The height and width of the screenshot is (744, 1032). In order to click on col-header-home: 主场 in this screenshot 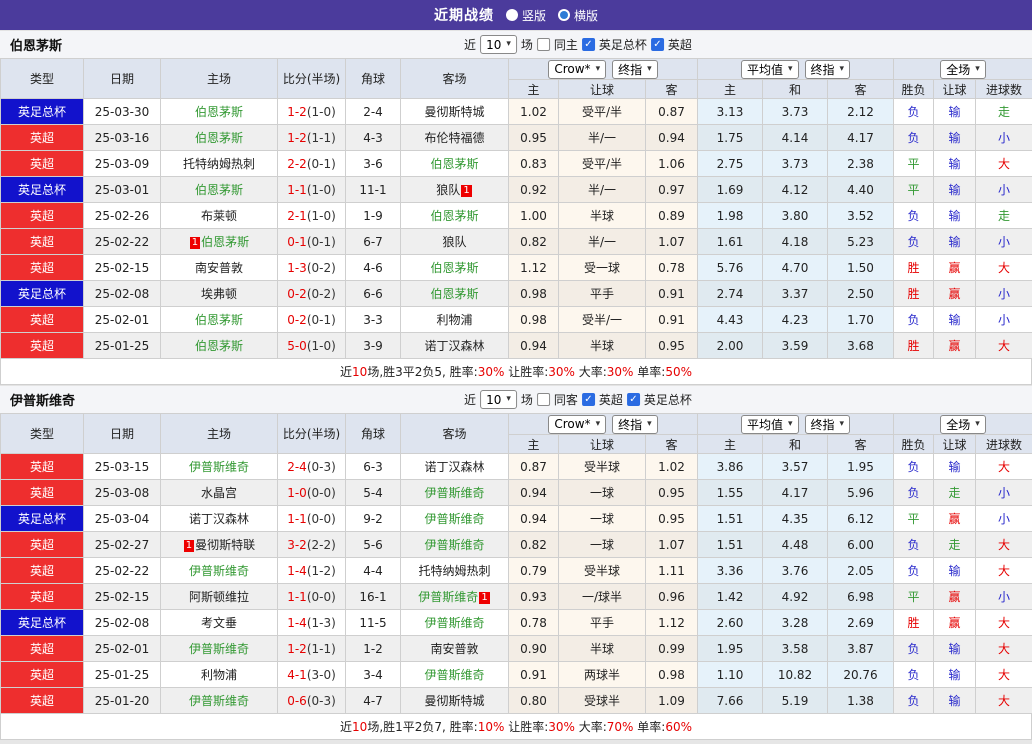, I will do `click(219, 79)`.